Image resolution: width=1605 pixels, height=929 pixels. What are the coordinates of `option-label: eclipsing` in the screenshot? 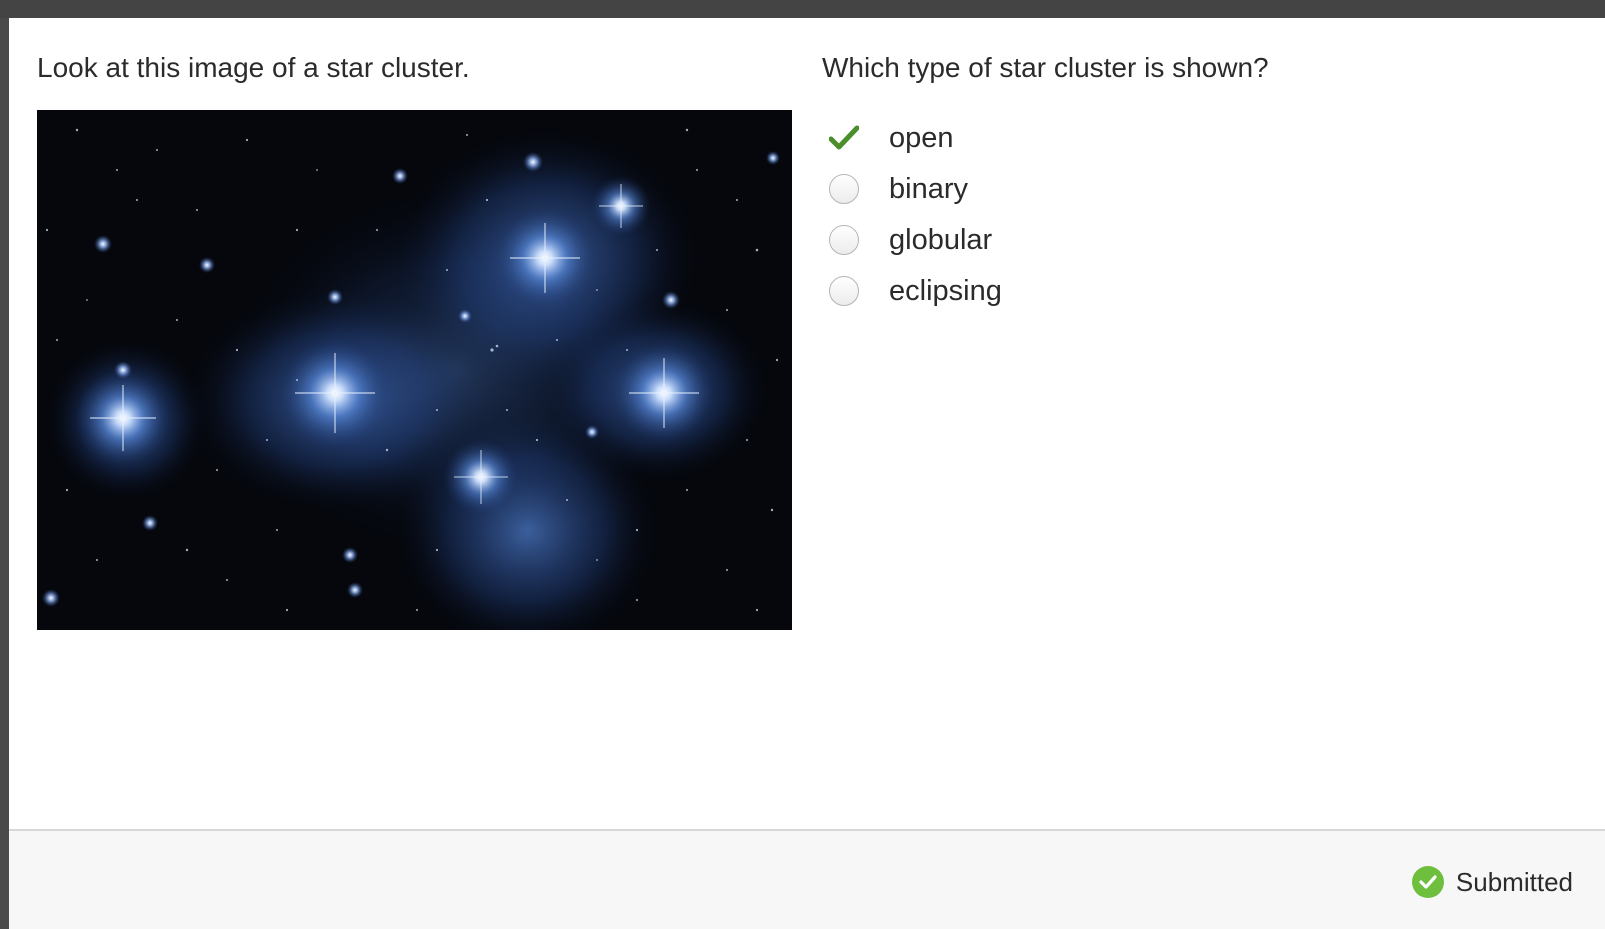 It's located at (945, 290).